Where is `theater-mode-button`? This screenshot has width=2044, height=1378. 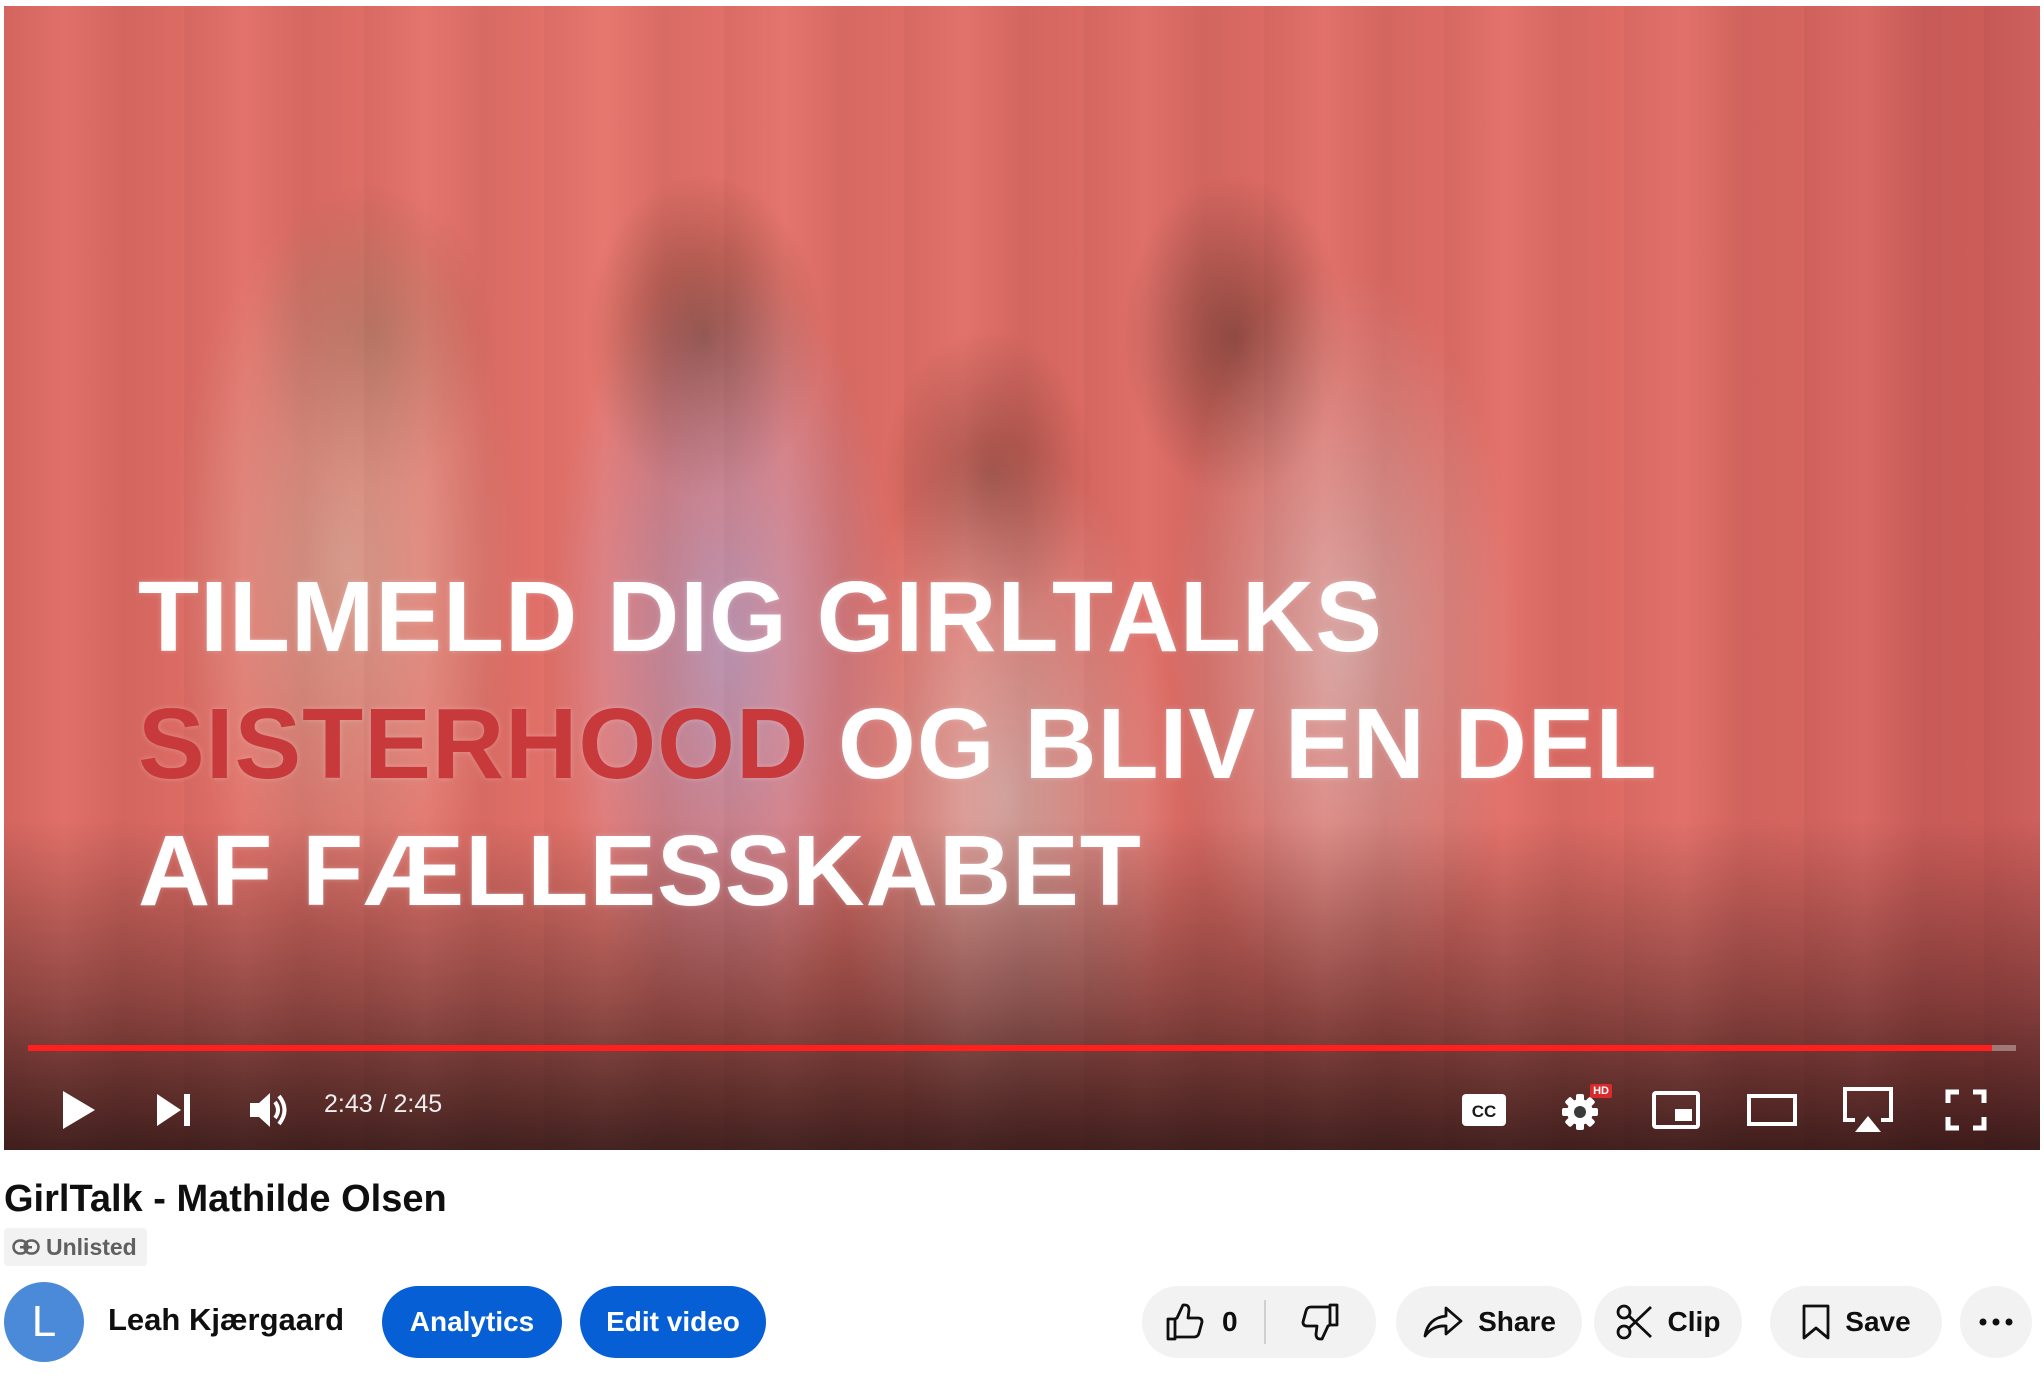 theater-mode-button is located at coordinates (1772, 1110).